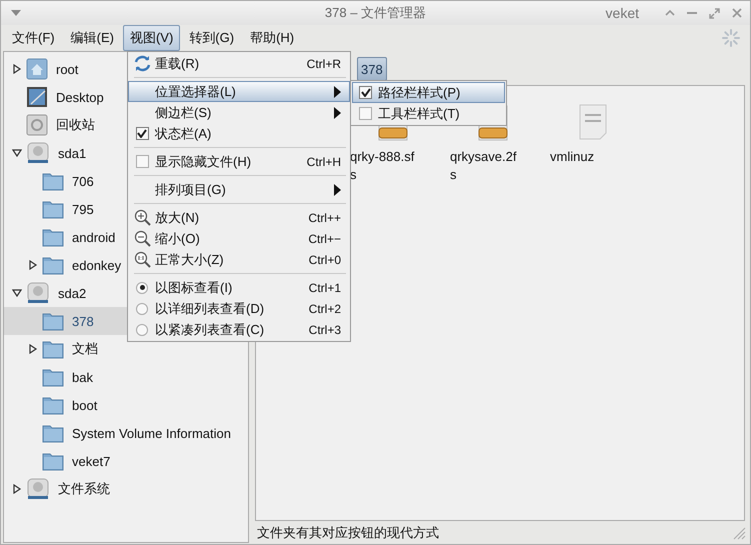 The image size is (751, 545). What do you see at coordinates (324, 309) in the screenshot?
I see `shortcut-text: Ctrl+2` at bounding box center [324, 309].